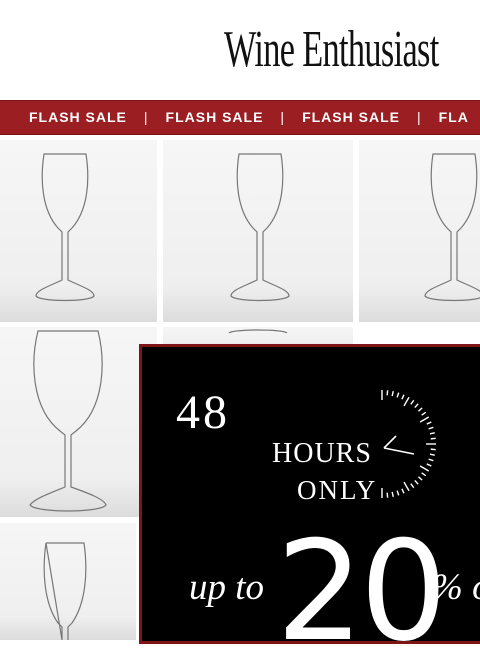 This screenshot has height=672, width=480. Describe the element at coordinates (408, 444) in the screenshot. I see `clock-icon` at that location.